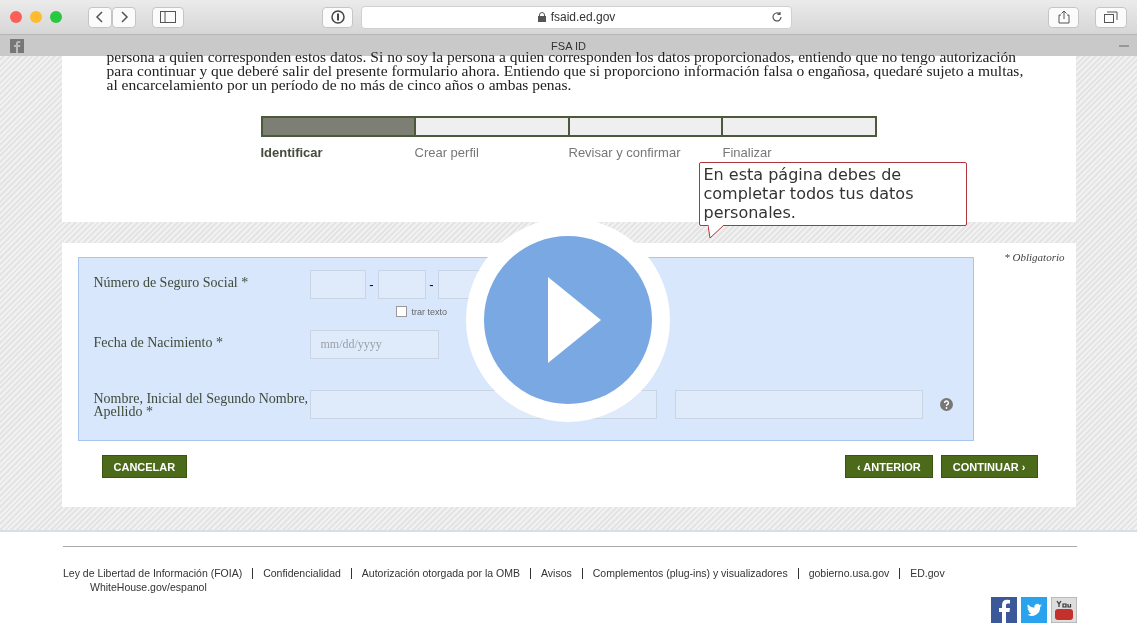  I want to click on sidebar-icon, so click(167, 17).